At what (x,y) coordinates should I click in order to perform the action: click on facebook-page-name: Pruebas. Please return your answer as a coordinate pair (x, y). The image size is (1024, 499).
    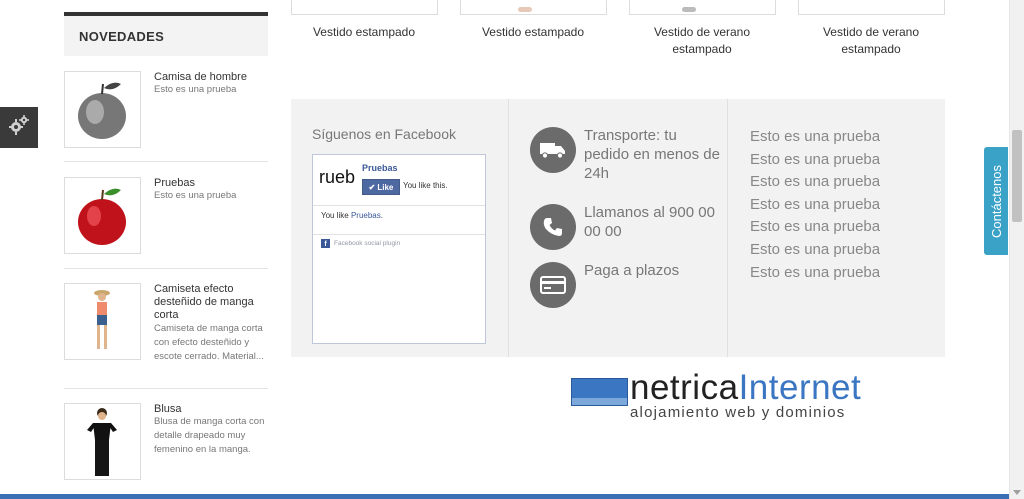
    Looking at the image, I should click on (380, 168).